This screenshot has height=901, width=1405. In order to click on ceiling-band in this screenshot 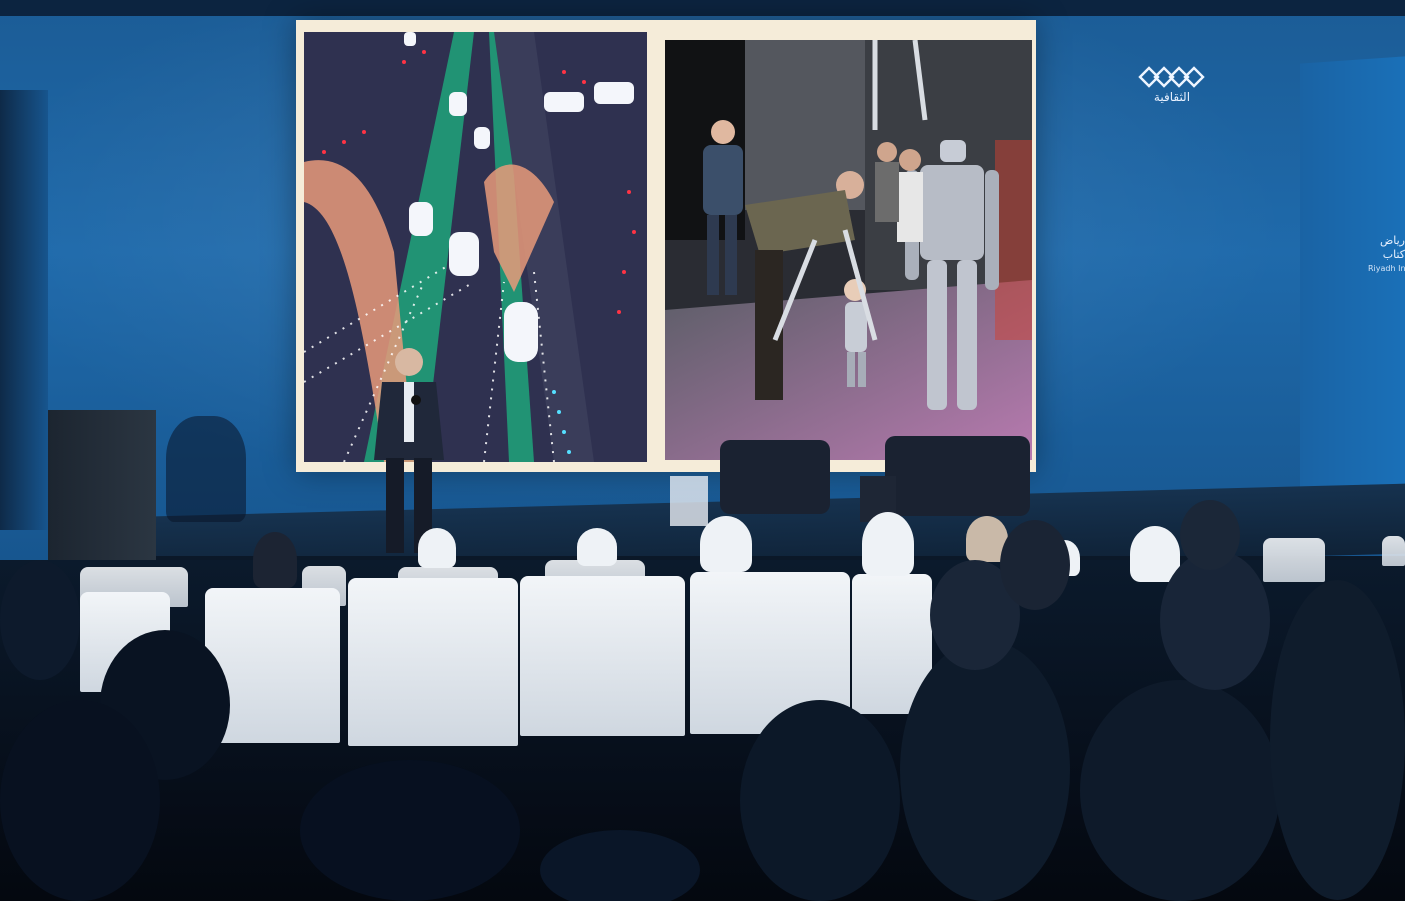, I will do `click(702, 8)`.